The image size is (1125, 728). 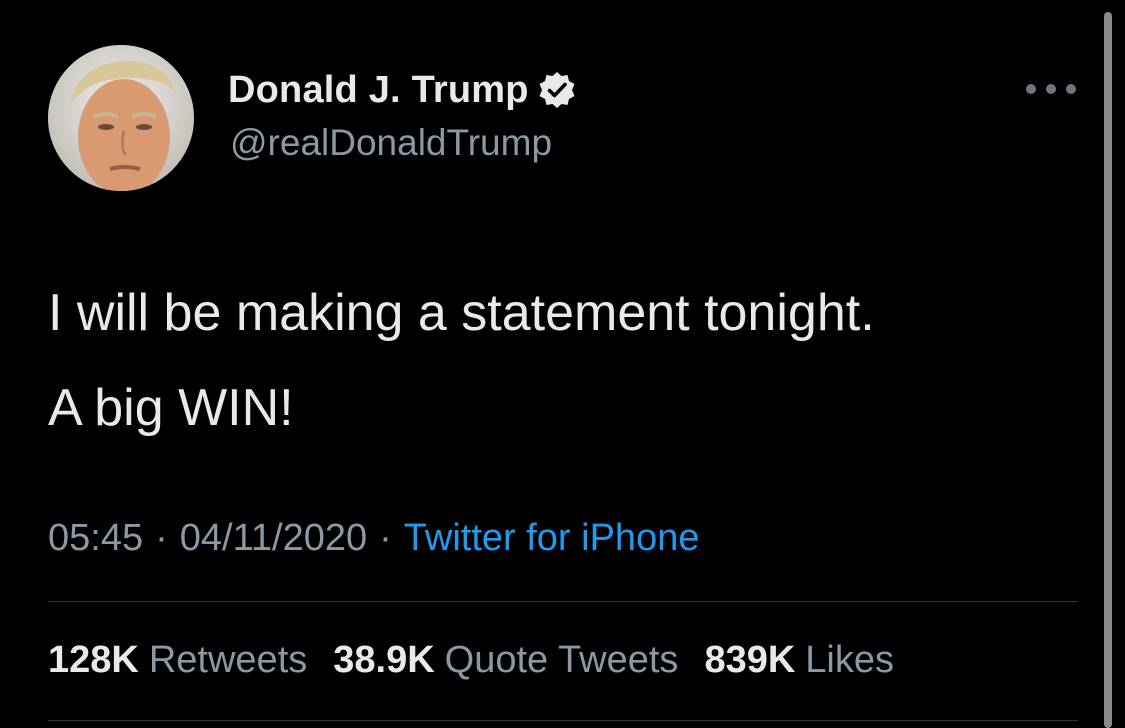 What do you see at coordinates (384, 659) in the screenshot?
I see `quote-tweets-count: 38.9K` at bounding box center [384, 659].